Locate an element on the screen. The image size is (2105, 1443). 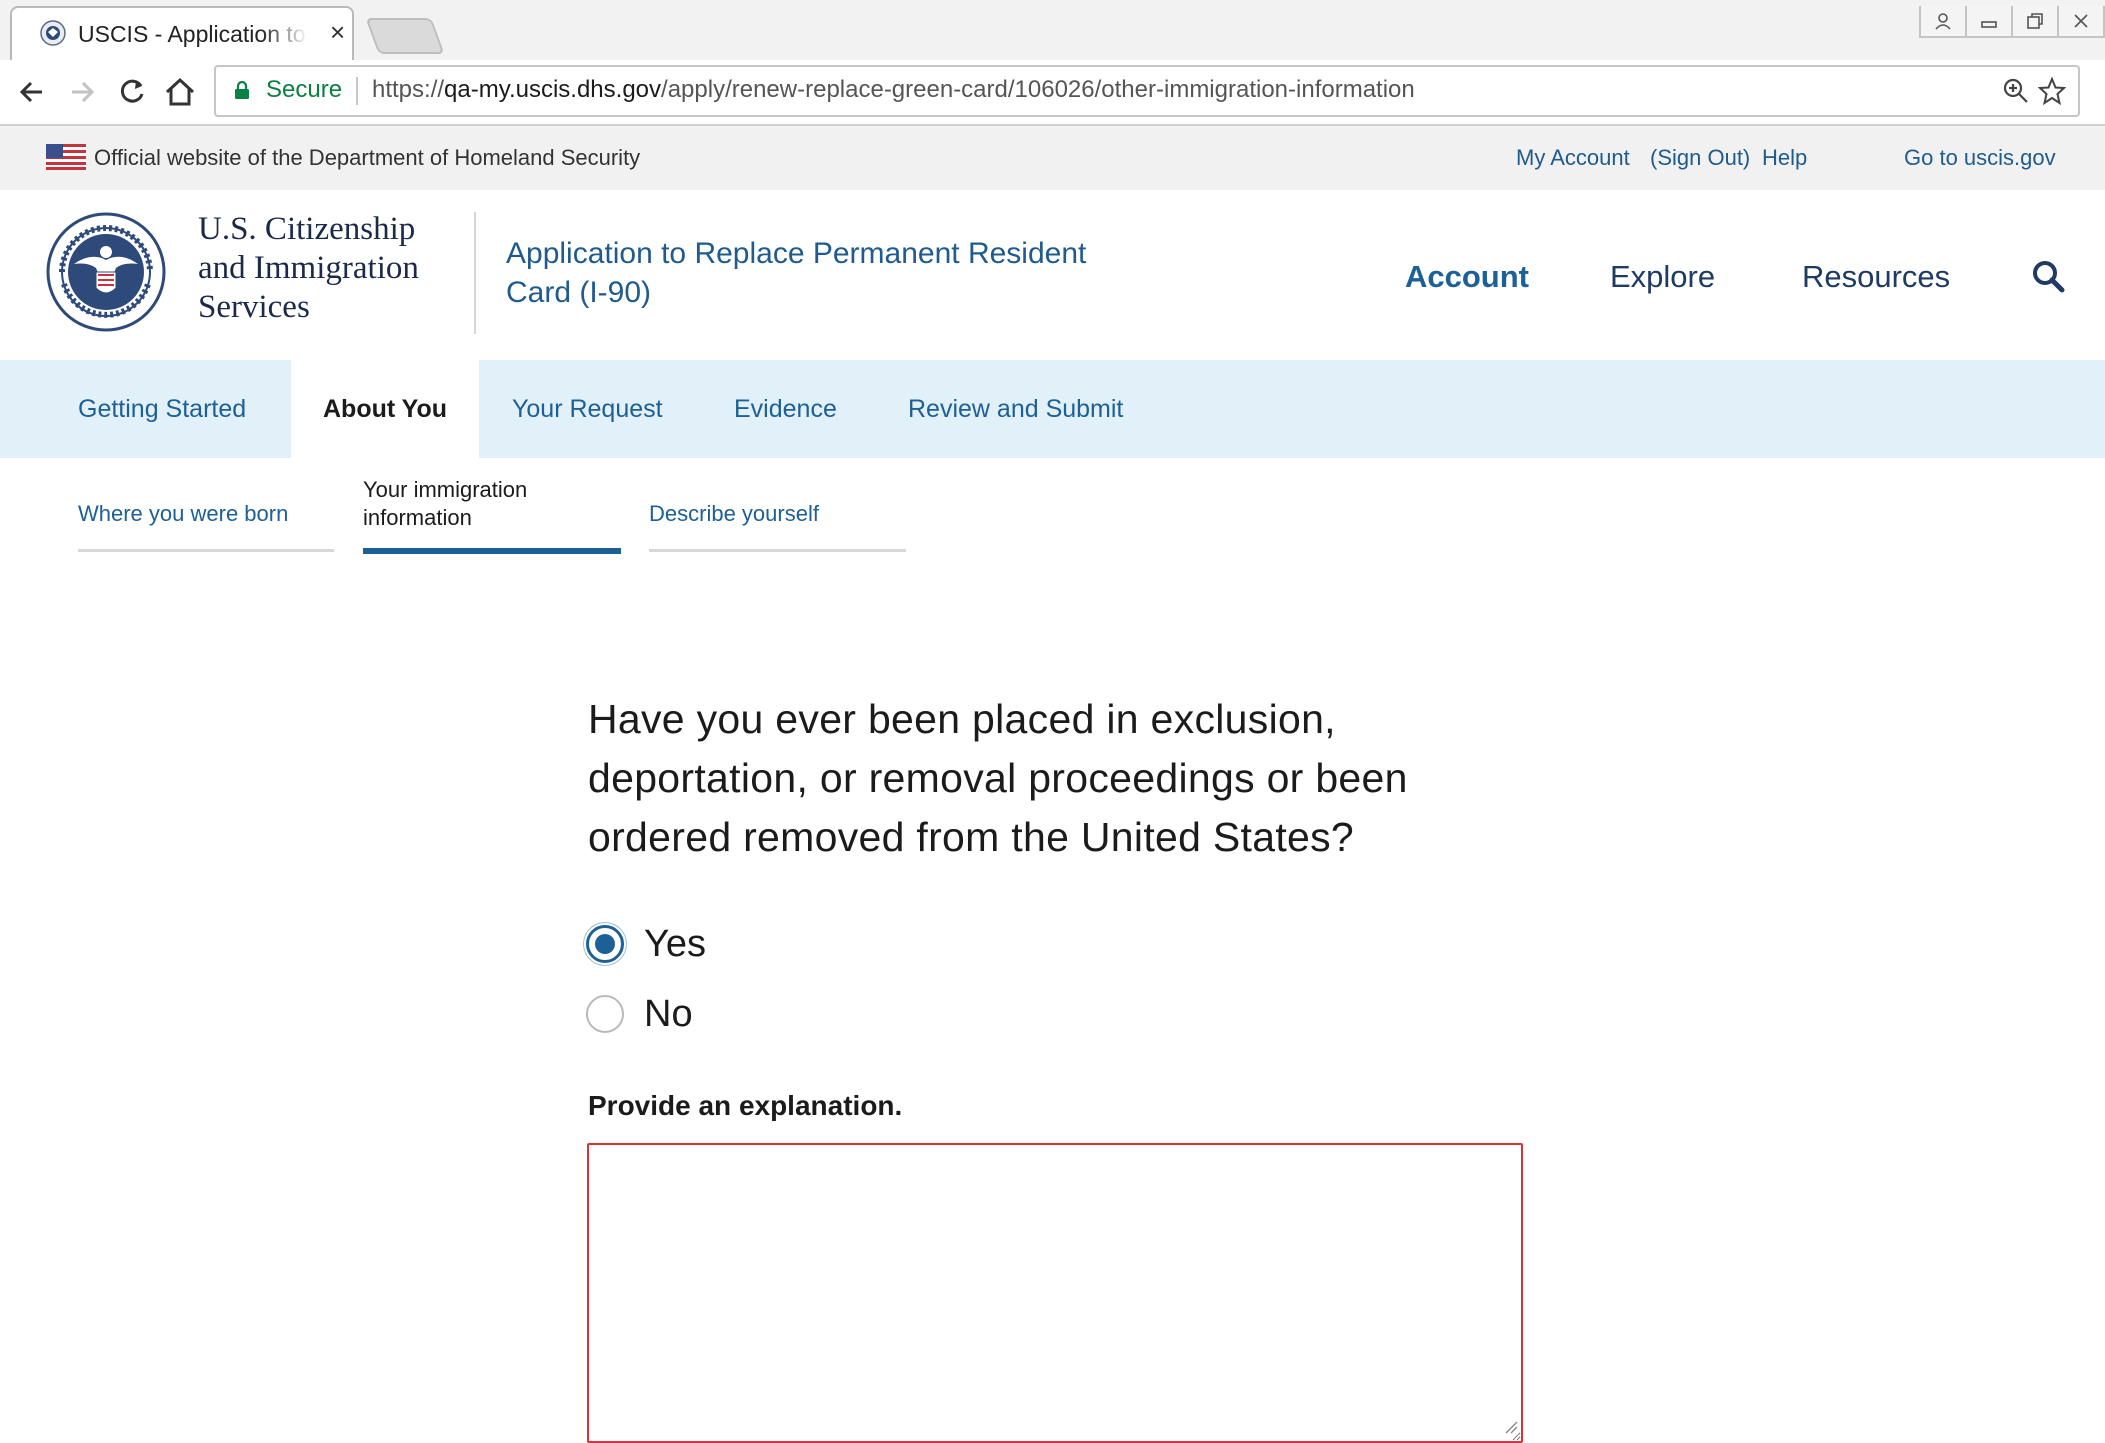
radio-button-checked is located at coordinates (605, 944).